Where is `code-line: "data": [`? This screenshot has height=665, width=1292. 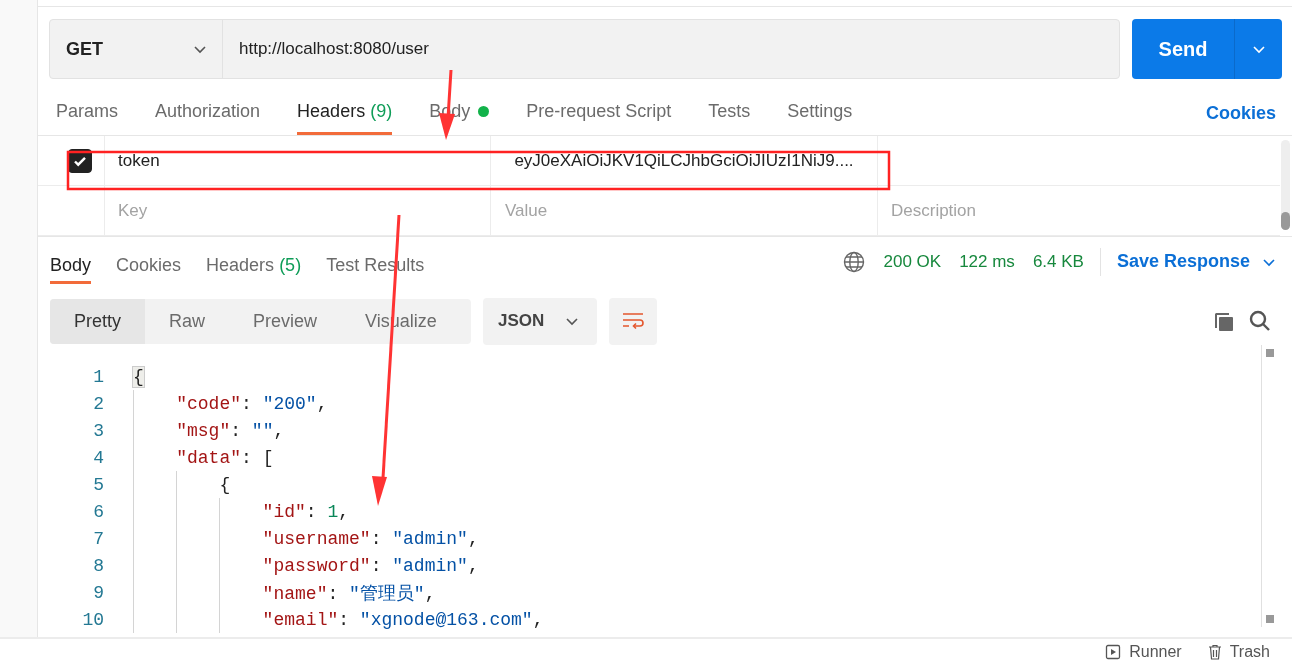
code-line: "data": [ is located at coordinates (224, 457).